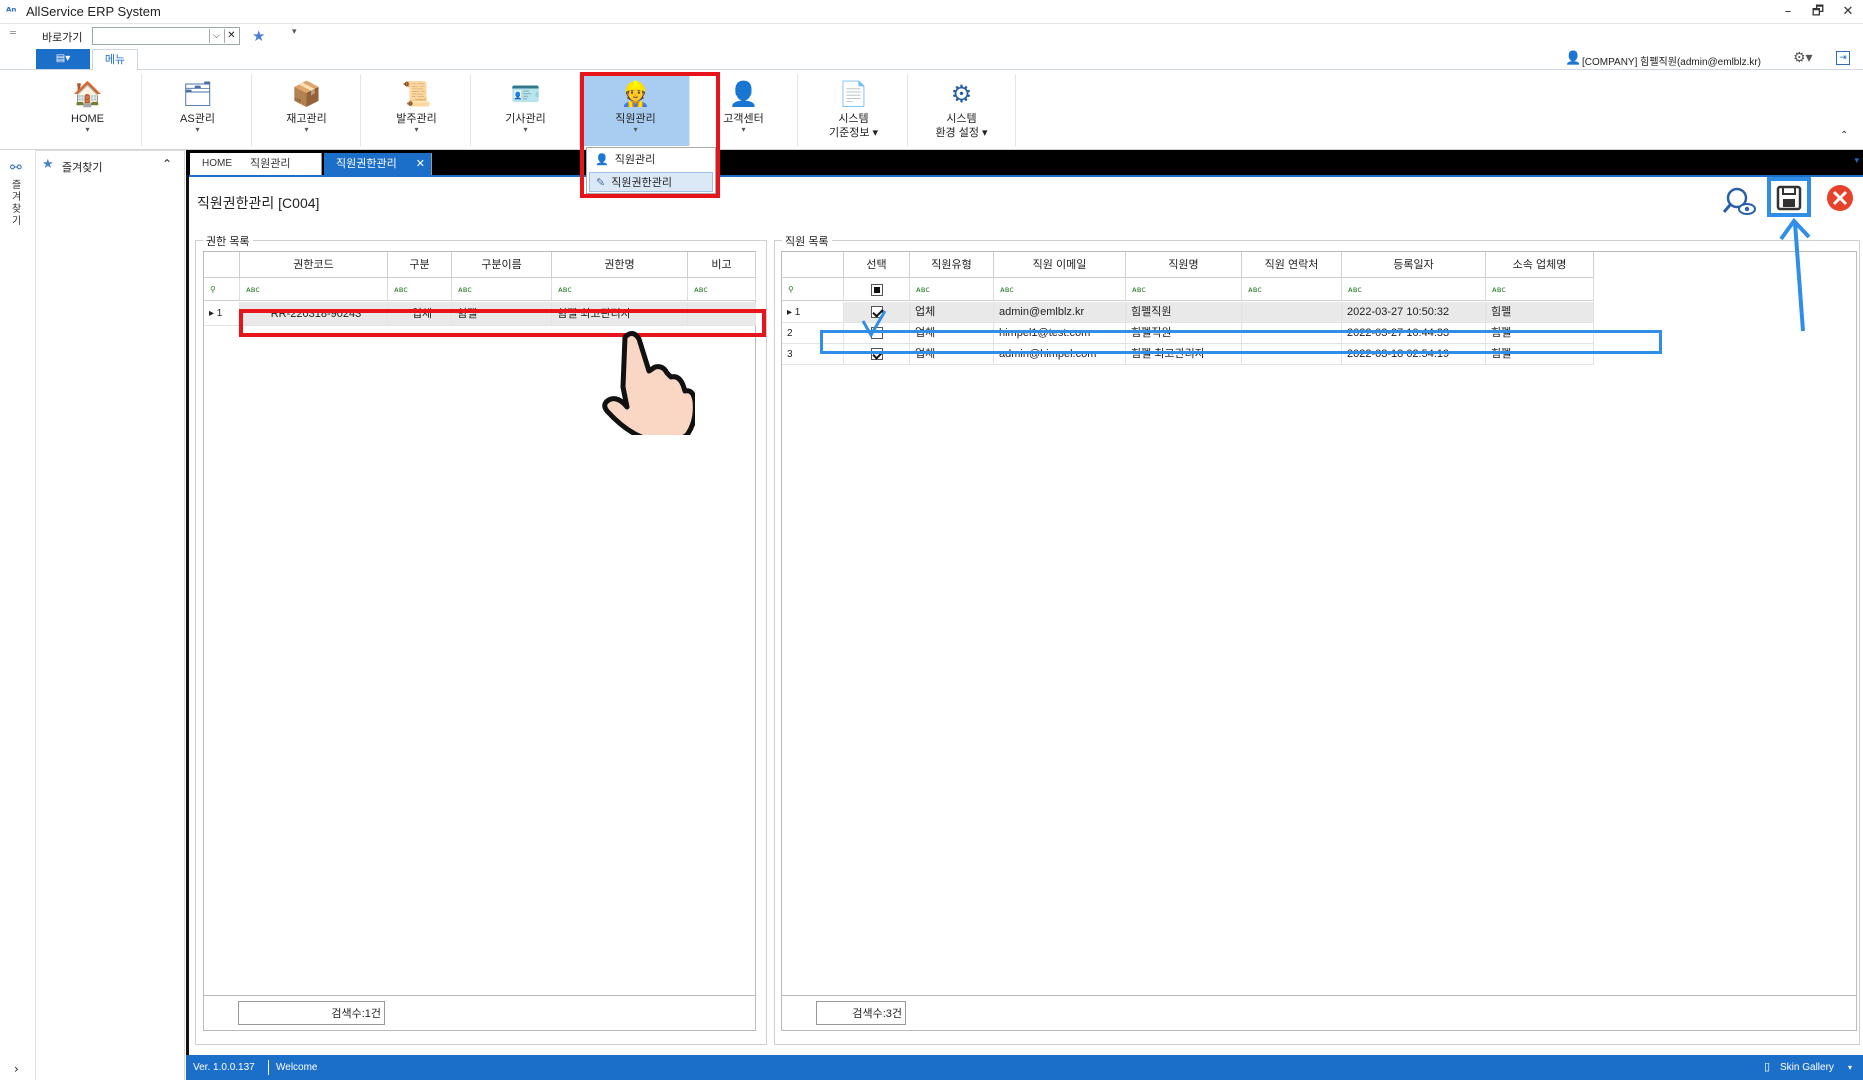 This screenshot has width=1863, height=1080. What do you see at coordinates (1414, 312) in the screenshot?
I see `table-cell: 2022-03-27 10:50:32` at bounding box center [1414, 312].